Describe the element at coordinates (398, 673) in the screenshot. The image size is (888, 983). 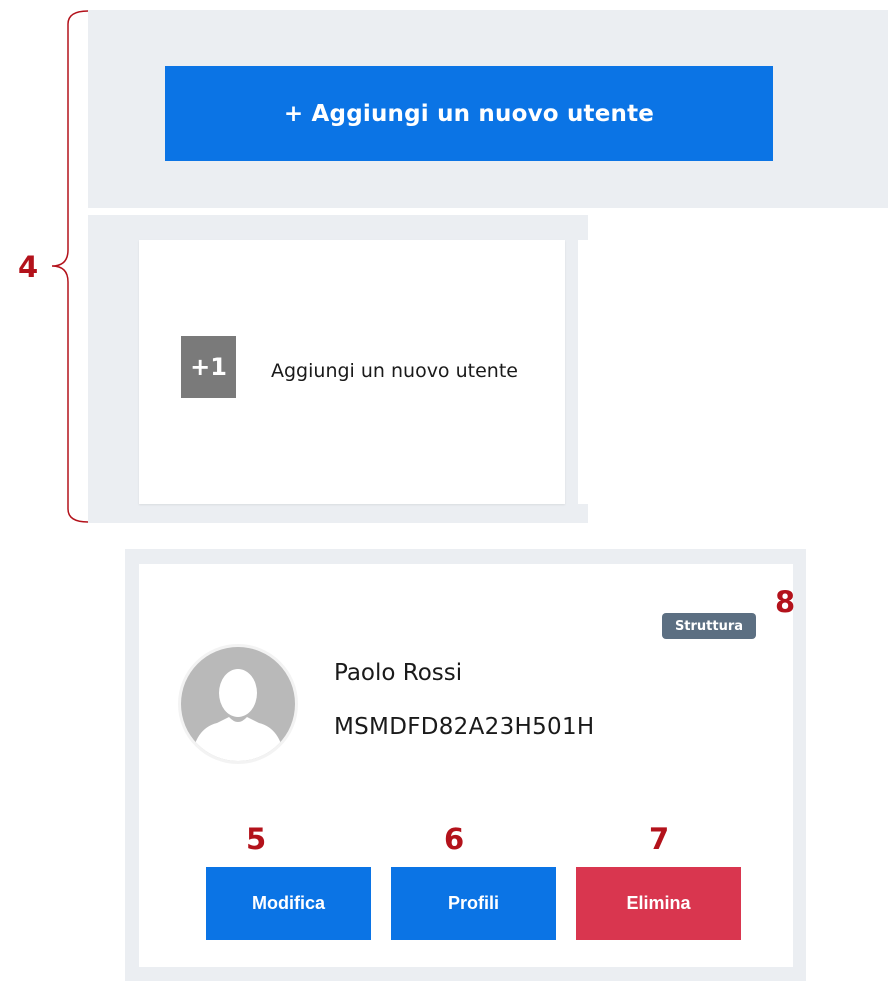
I see `user-name: Paolo Rossi` at that location.